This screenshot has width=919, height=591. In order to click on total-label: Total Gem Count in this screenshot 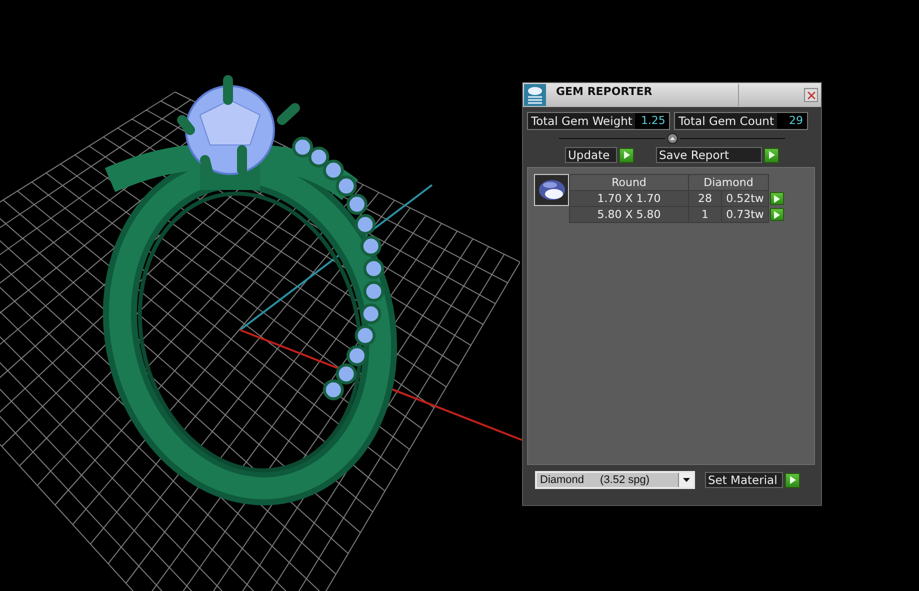, I will do `click(726, 121)`.